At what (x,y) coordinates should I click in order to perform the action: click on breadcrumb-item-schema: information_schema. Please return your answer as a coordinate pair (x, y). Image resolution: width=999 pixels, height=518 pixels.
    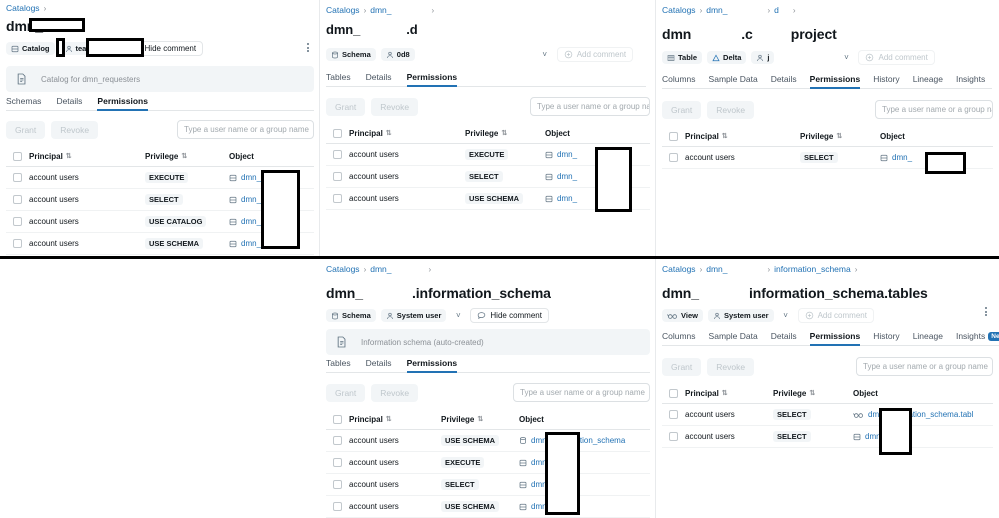
    Looking at the image, I should click on (812, 269).